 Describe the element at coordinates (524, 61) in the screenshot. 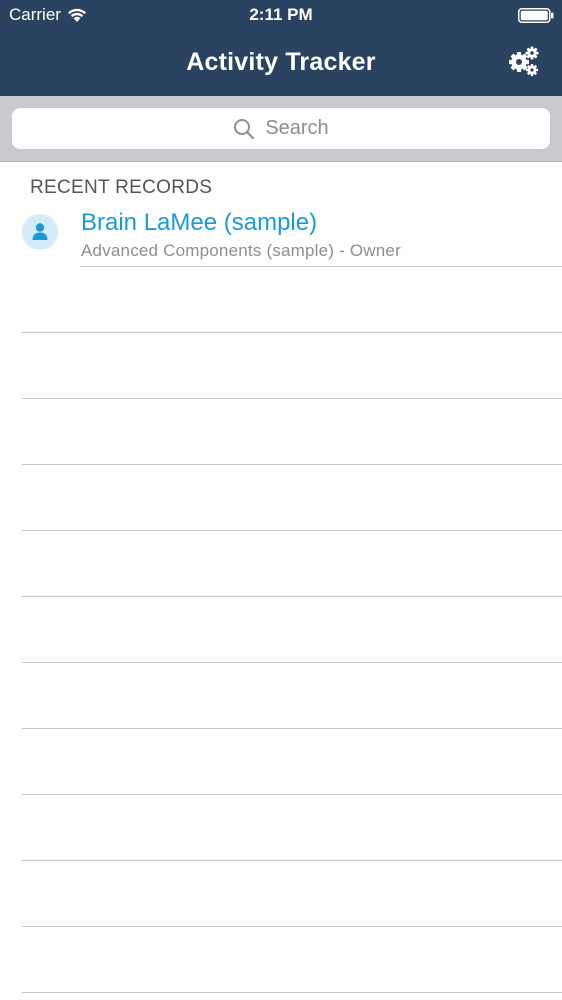

I see `gears-icon` at that location.